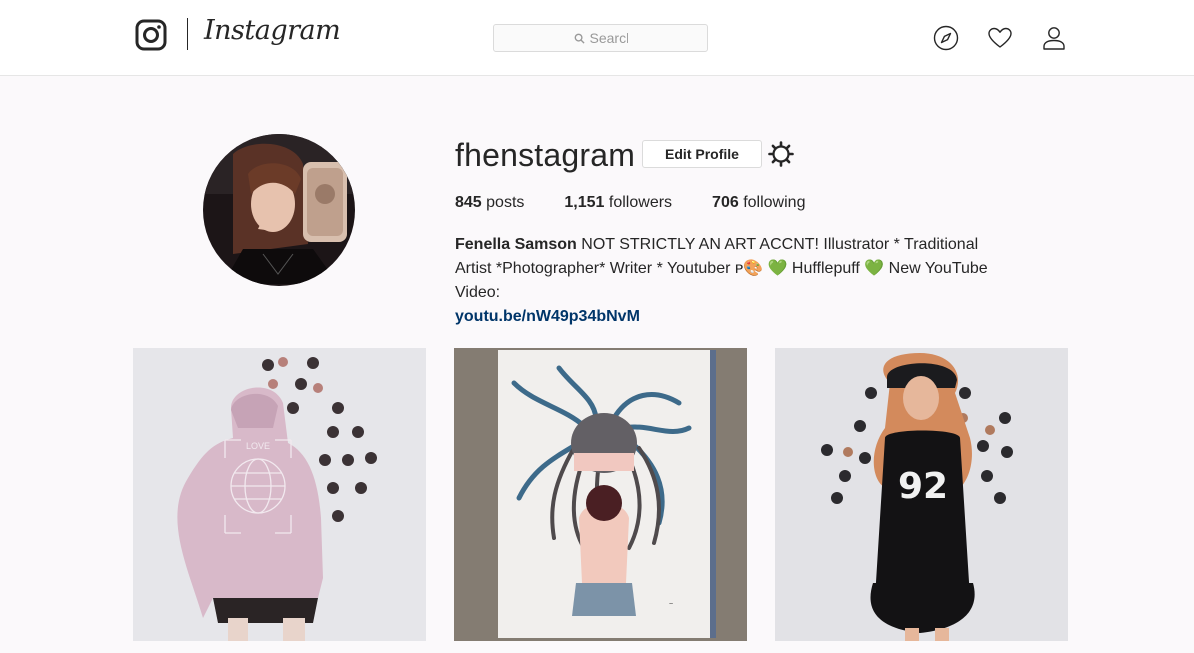 This screenshot has height=653, width=1194. I want to click on search-input, so click(608, 38).